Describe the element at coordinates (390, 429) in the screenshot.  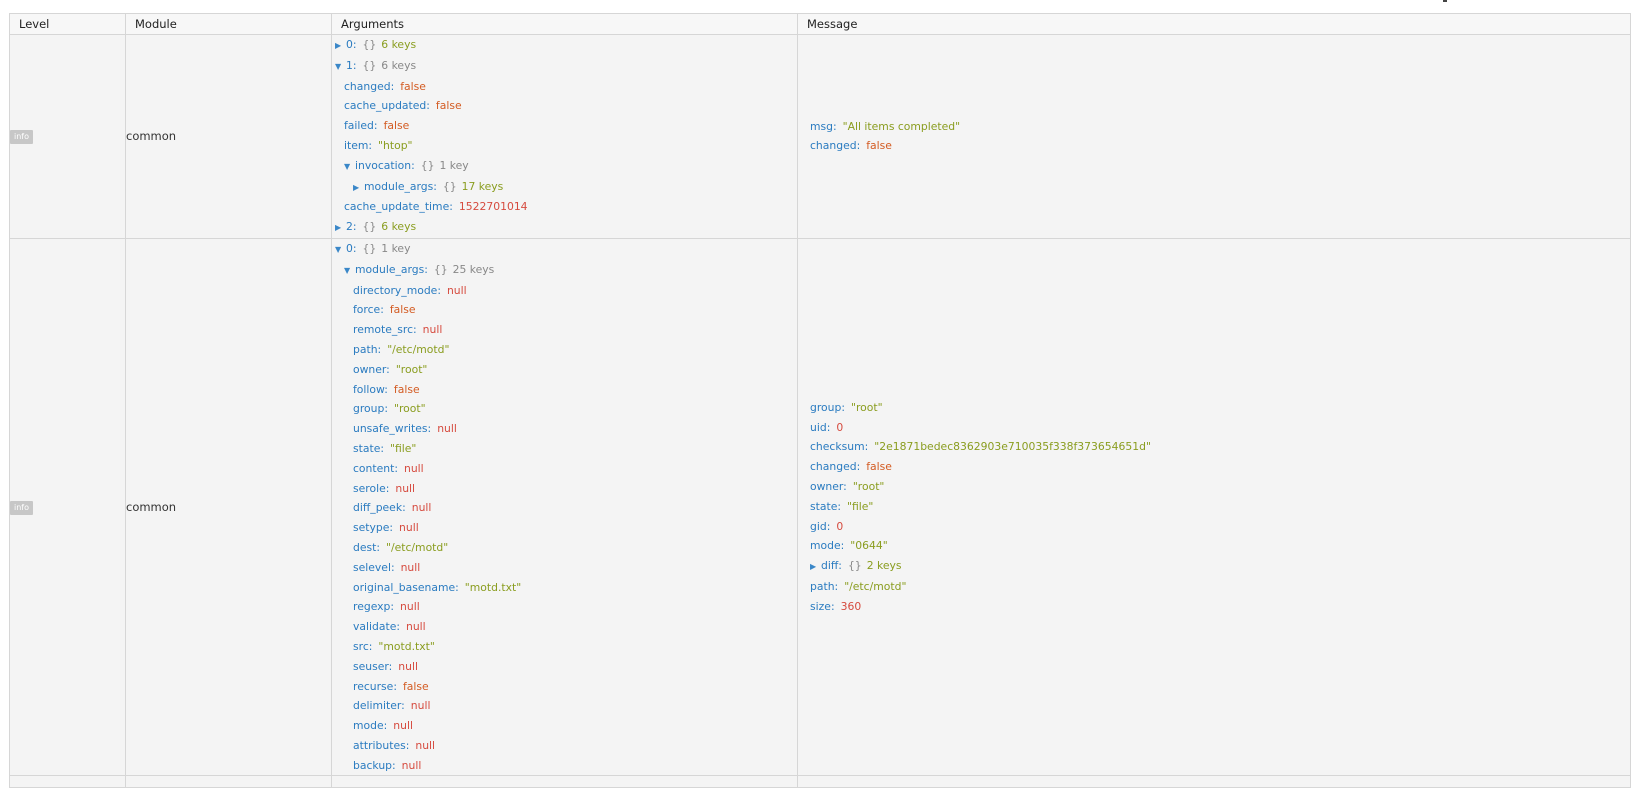
I see `json-key: unsafe_writes` at that location.